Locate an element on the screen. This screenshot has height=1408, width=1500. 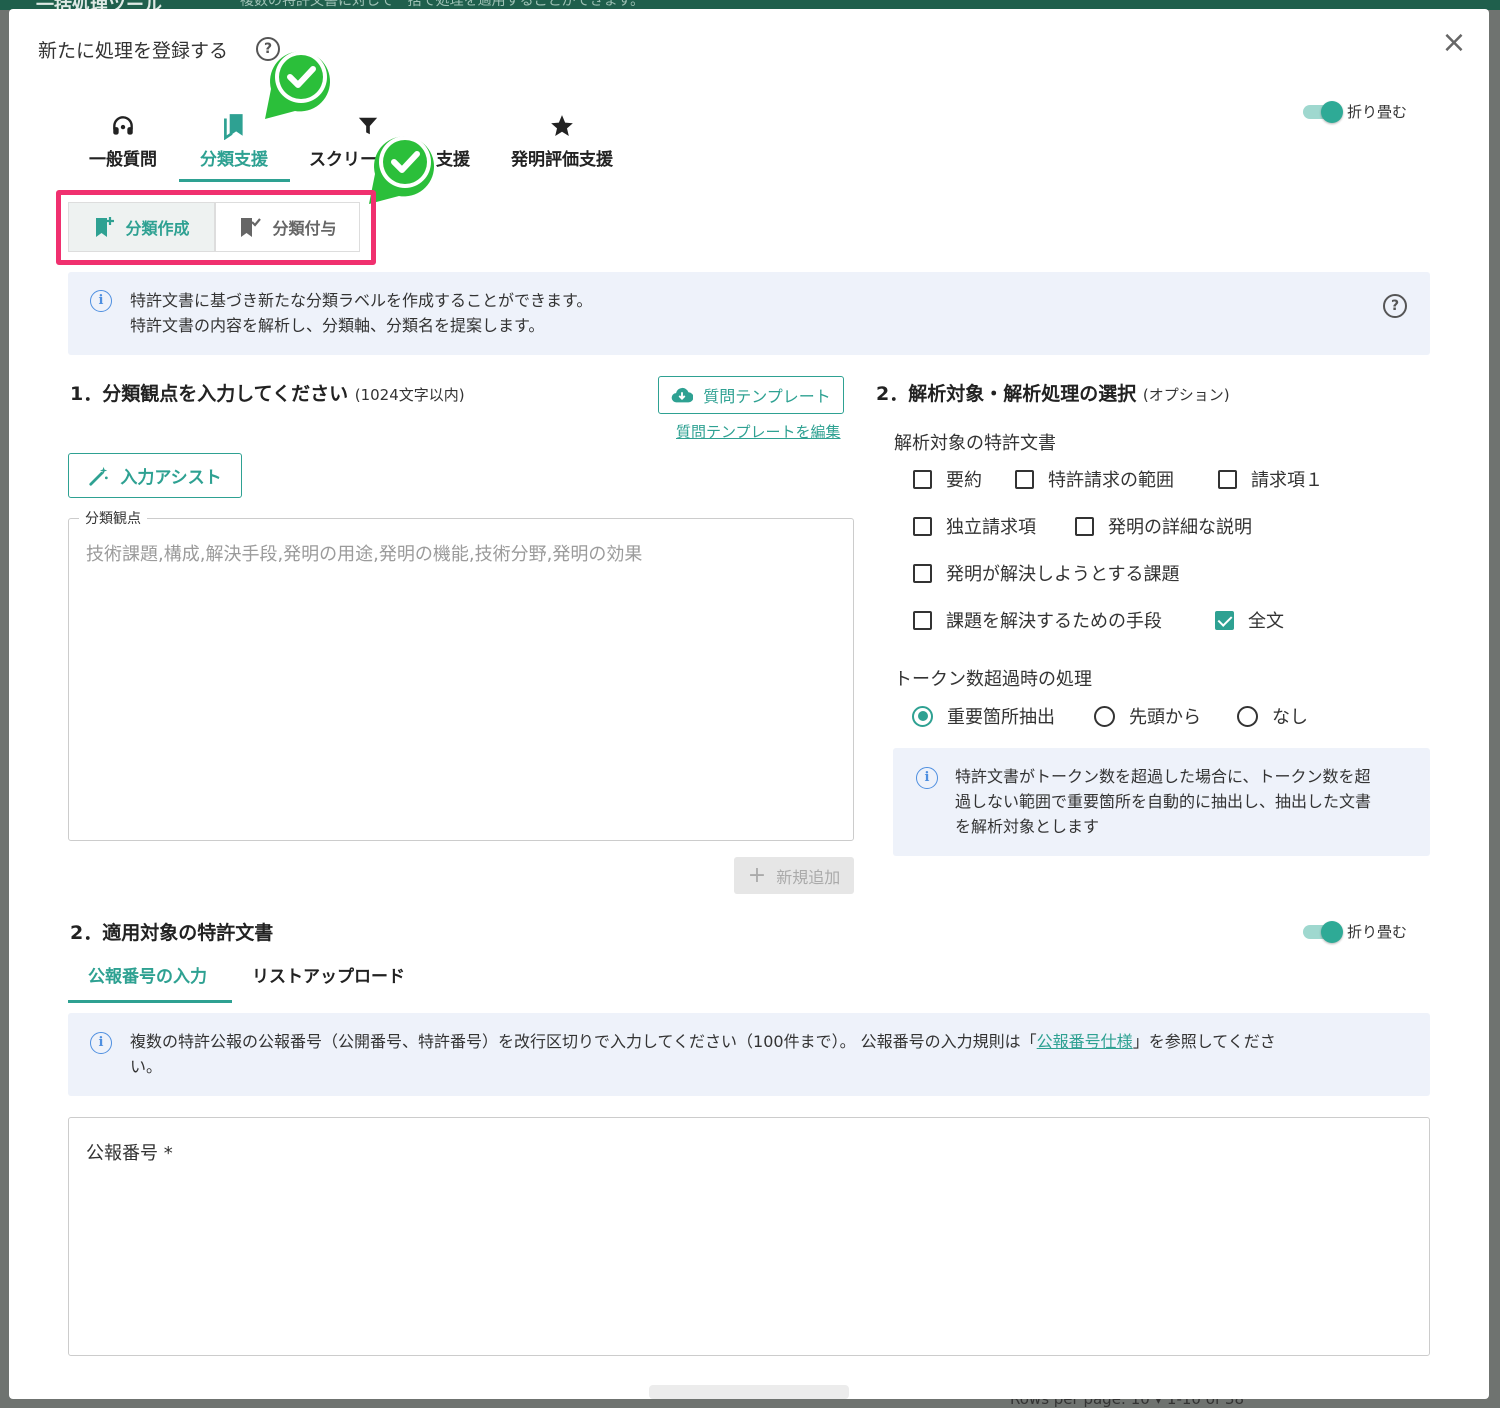
check-badge-icon is located at coordinates (298, 85).